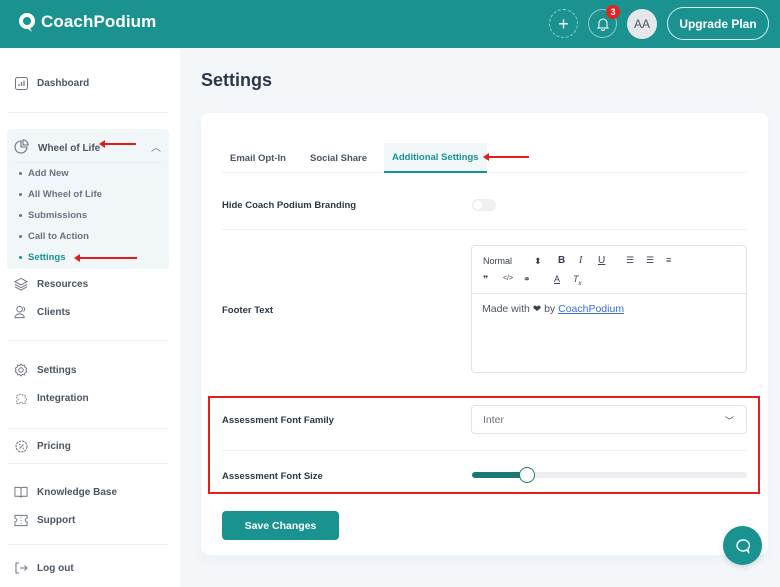 The image size is (780, 587). What do you see at coordinates (591, 309) in the screenshot?
I see `coachpodium-link: CoachPodium` at bounding box center [591, 309].